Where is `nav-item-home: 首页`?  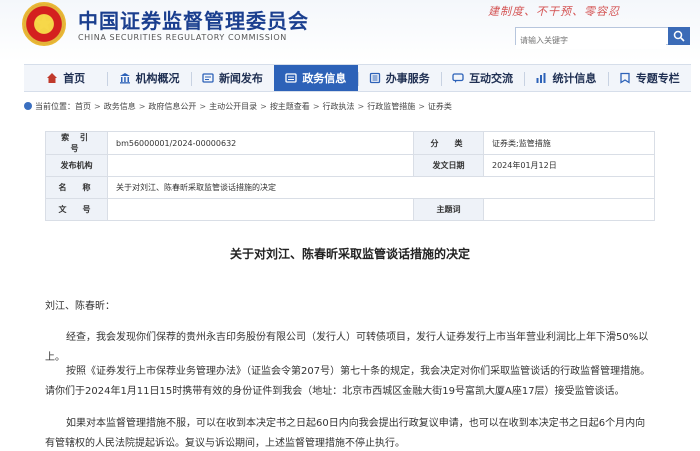 nav-item-home: 首页 is located at coordinates (65, 78).